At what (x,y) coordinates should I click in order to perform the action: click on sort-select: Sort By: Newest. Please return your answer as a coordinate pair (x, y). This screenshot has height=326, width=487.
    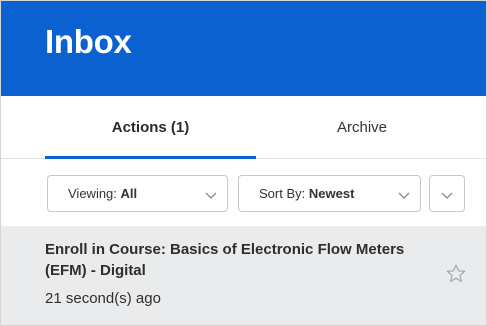
    Looking at the image, I should click on (329, 193).